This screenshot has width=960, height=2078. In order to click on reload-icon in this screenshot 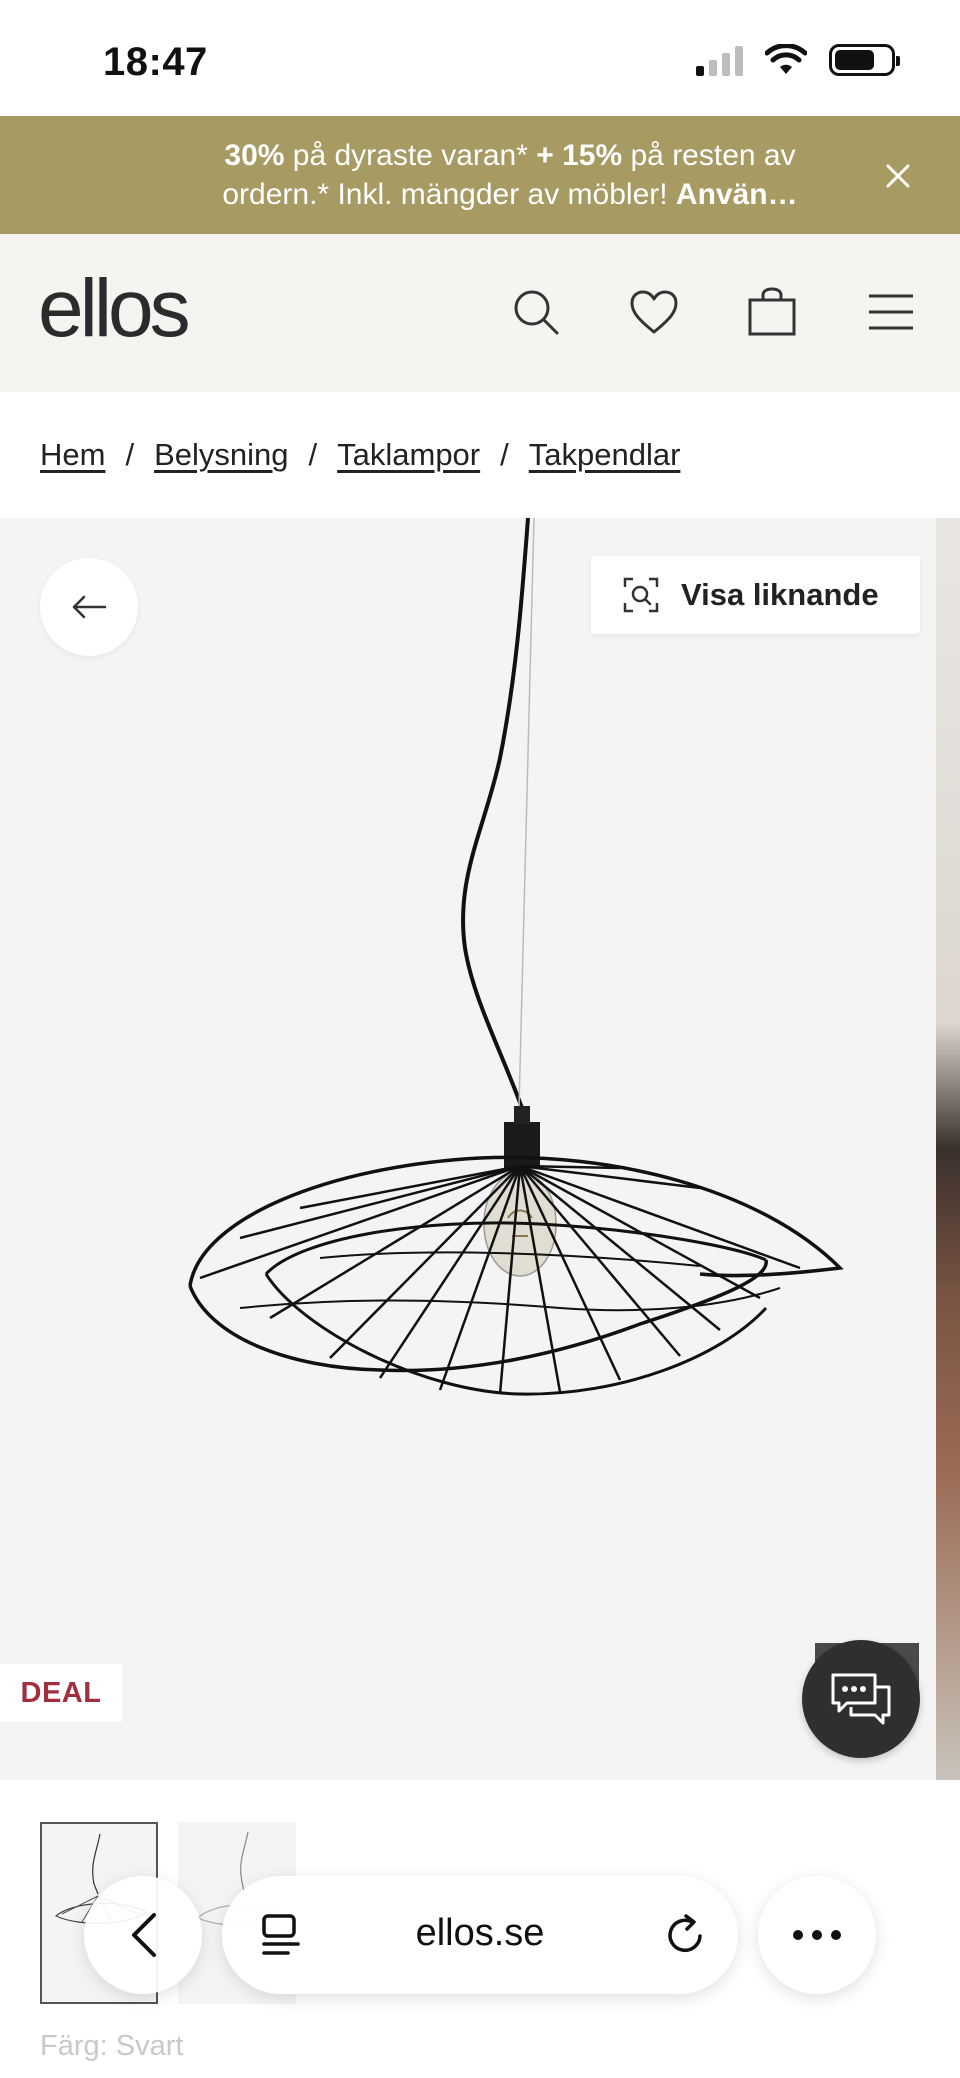, I will do `click(685, 1935)`.